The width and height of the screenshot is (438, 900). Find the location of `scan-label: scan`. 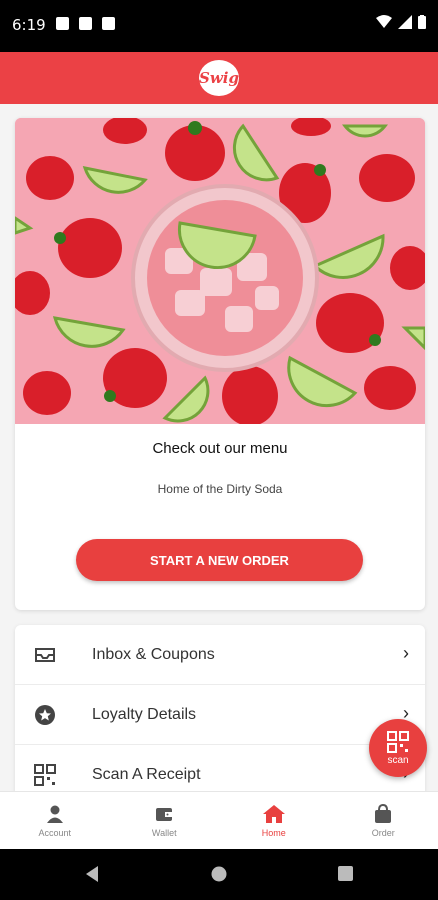

scan-label: scan is located at coordinates (398, 760).